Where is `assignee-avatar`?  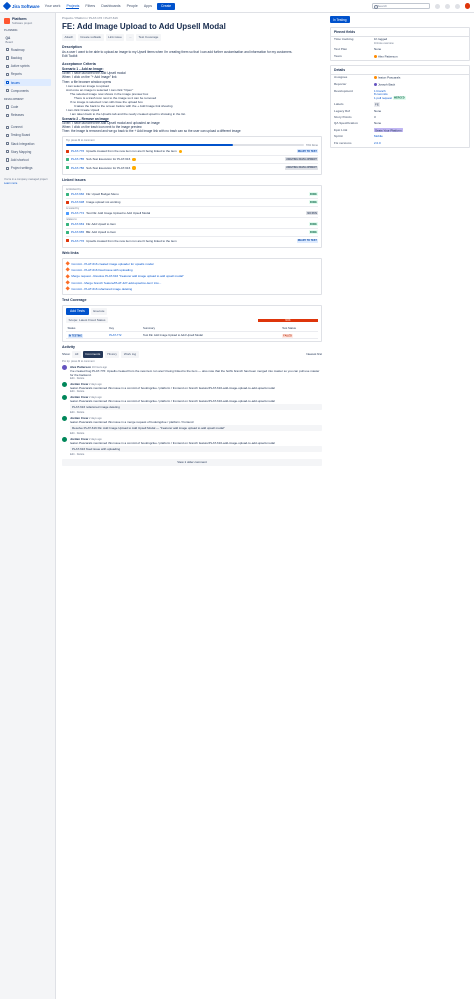
assignee-avatar is located at coordinates (134, 159).